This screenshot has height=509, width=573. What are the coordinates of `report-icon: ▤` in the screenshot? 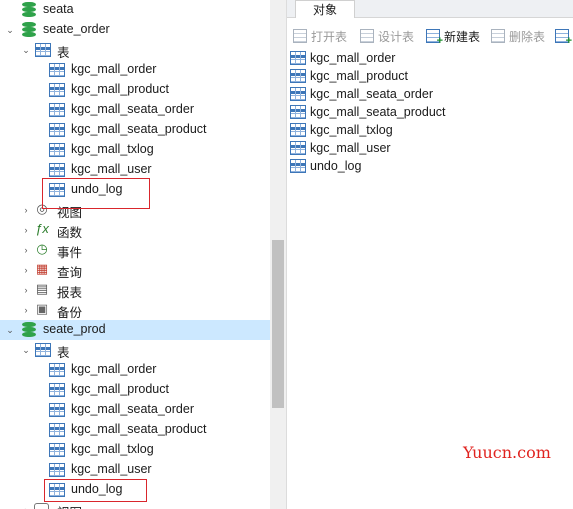 It's located at (42, 288).